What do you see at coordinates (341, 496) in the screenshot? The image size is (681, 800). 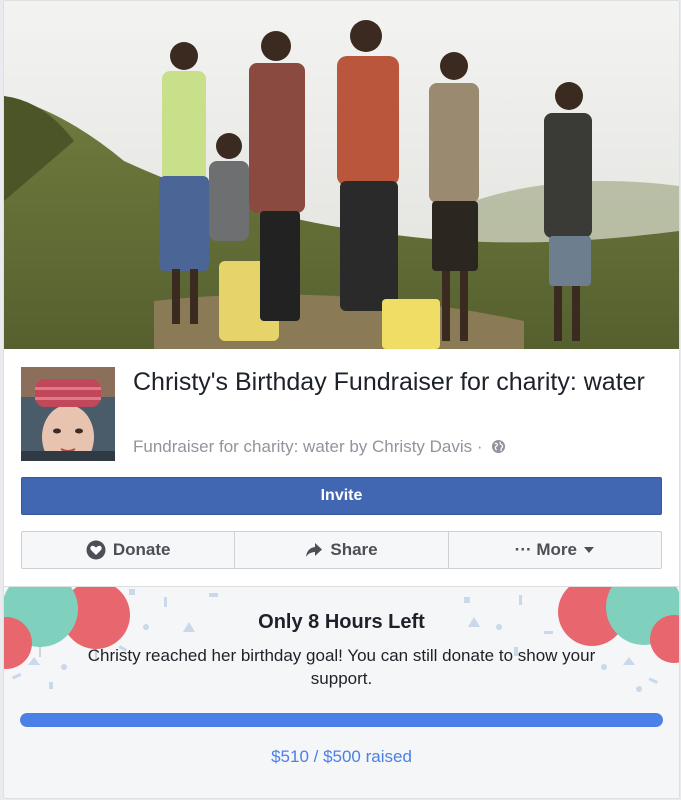 I see `invite-button: Invite` at bounding box center [341, 496].